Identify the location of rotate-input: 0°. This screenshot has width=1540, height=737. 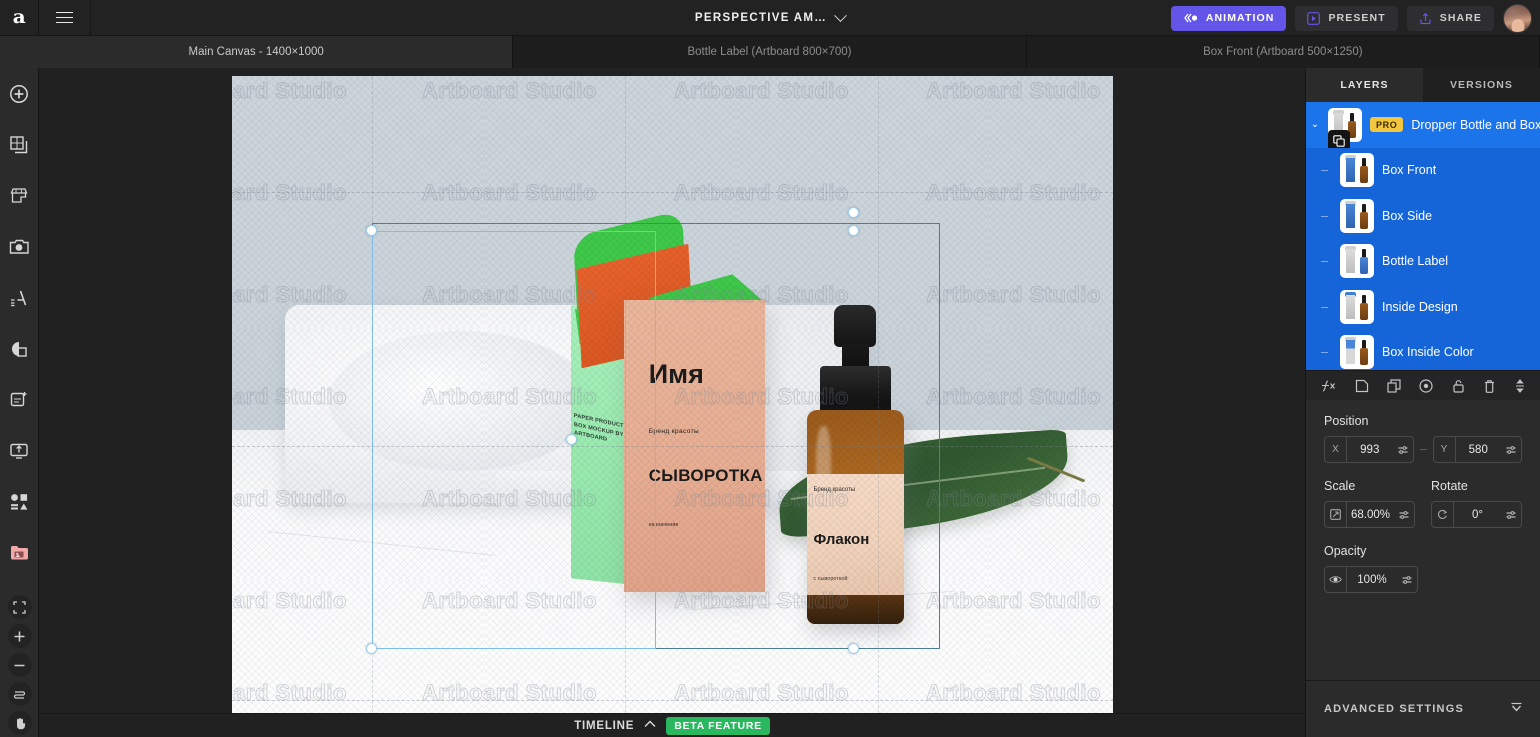
(1476, 514).